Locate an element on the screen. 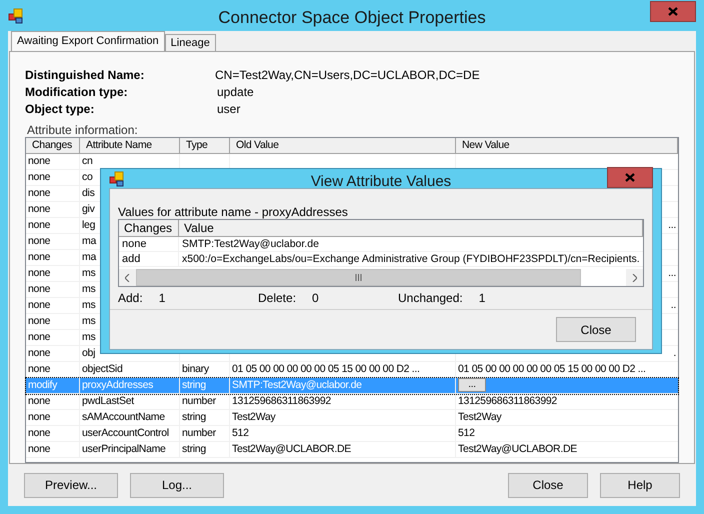 This screenshot has width=704, height=514. field-value: update is located at coordinates (235, 92).